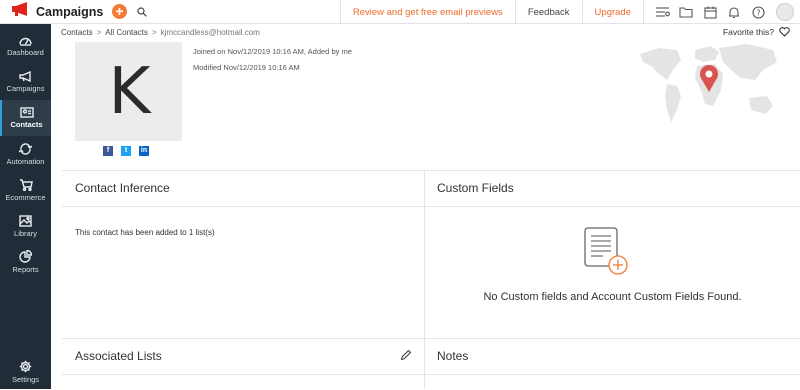 This screenshot has height=390, width=800. I want to click on calendar-icon, so click(710, 12).